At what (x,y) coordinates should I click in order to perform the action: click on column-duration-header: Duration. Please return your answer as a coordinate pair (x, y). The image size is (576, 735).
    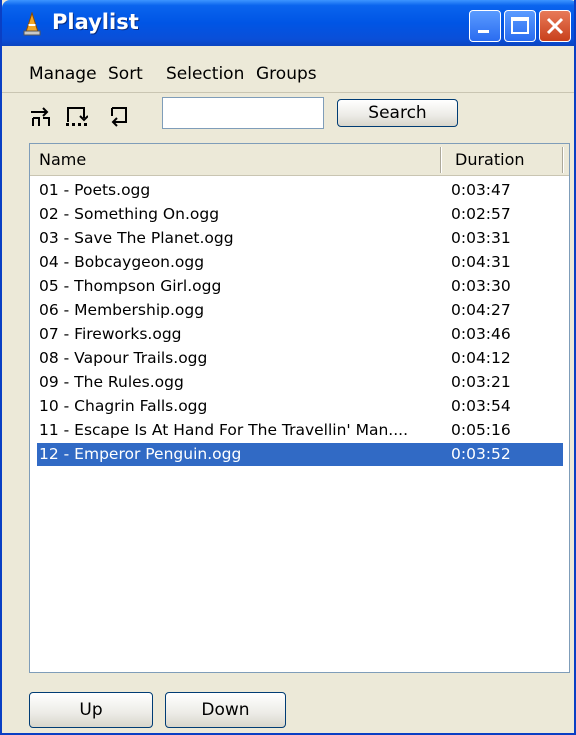
    Looking at the image, I should click on (490, 160).